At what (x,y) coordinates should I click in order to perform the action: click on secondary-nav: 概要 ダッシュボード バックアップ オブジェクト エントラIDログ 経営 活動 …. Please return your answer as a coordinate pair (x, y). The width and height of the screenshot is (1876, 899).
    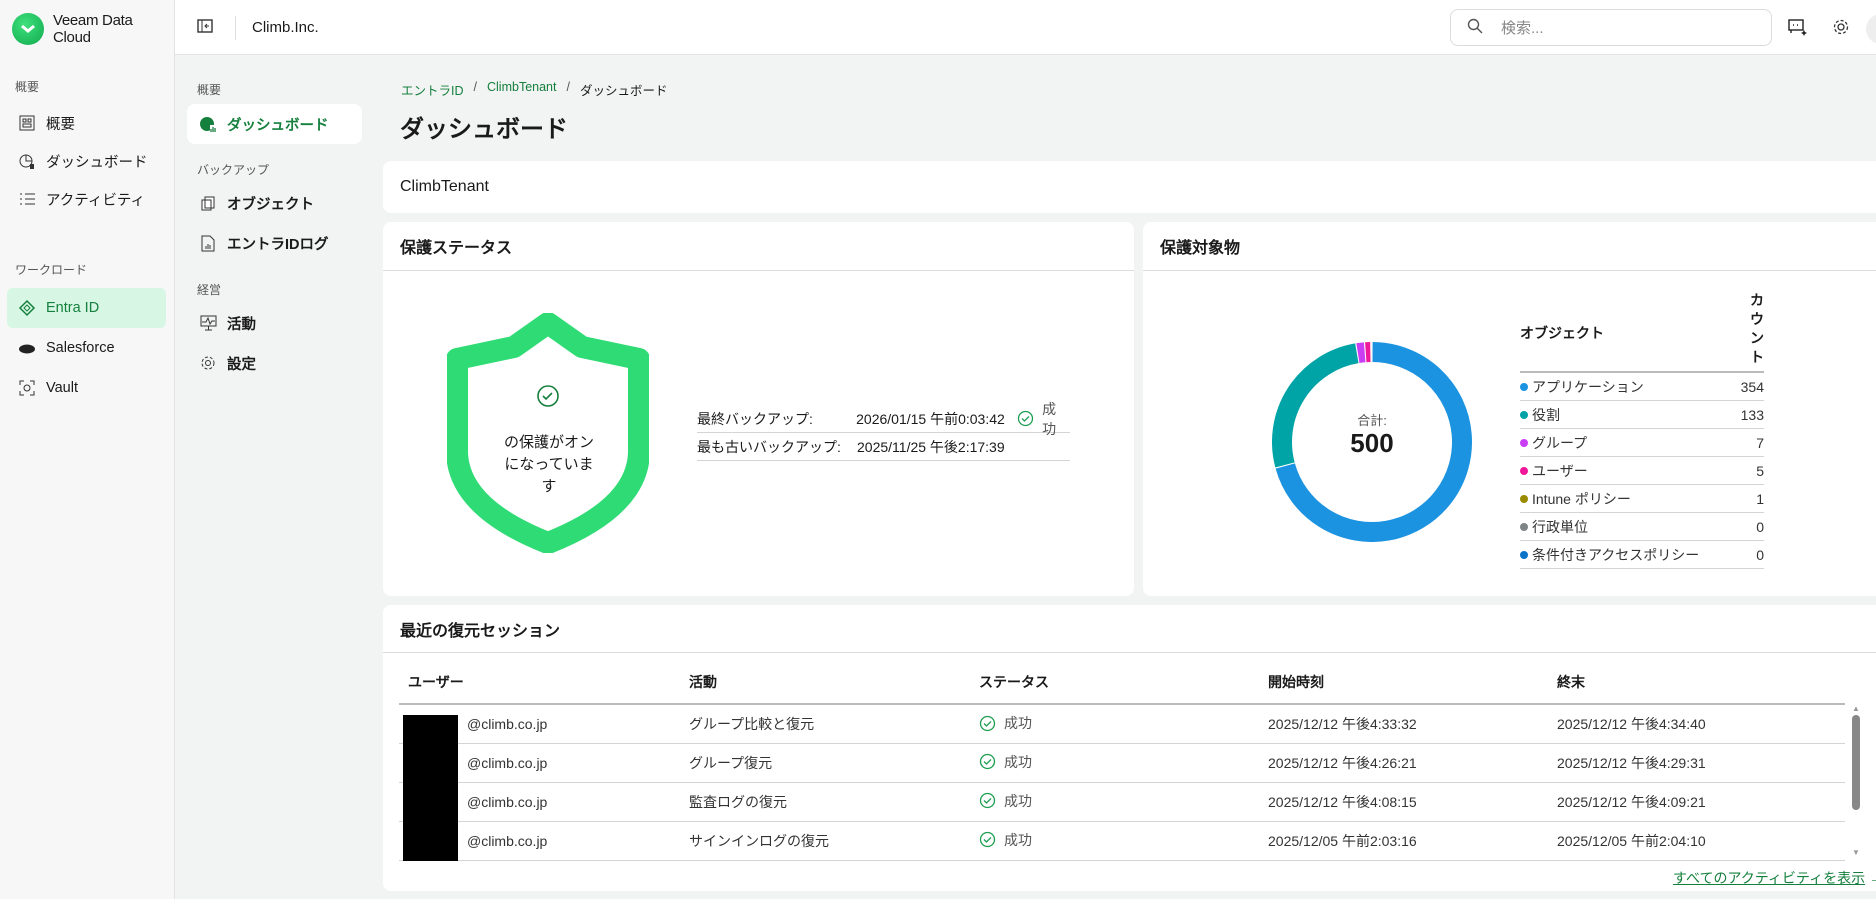
    Looking at the image, I should click on (273, 477).